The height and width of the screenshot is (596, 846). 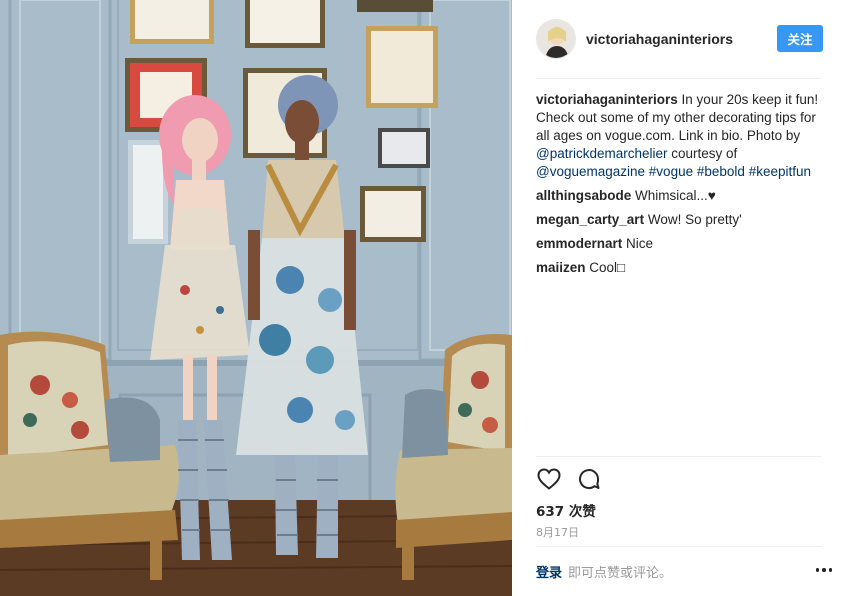 I want to click on actions-divider, so click(x=679, y=456).